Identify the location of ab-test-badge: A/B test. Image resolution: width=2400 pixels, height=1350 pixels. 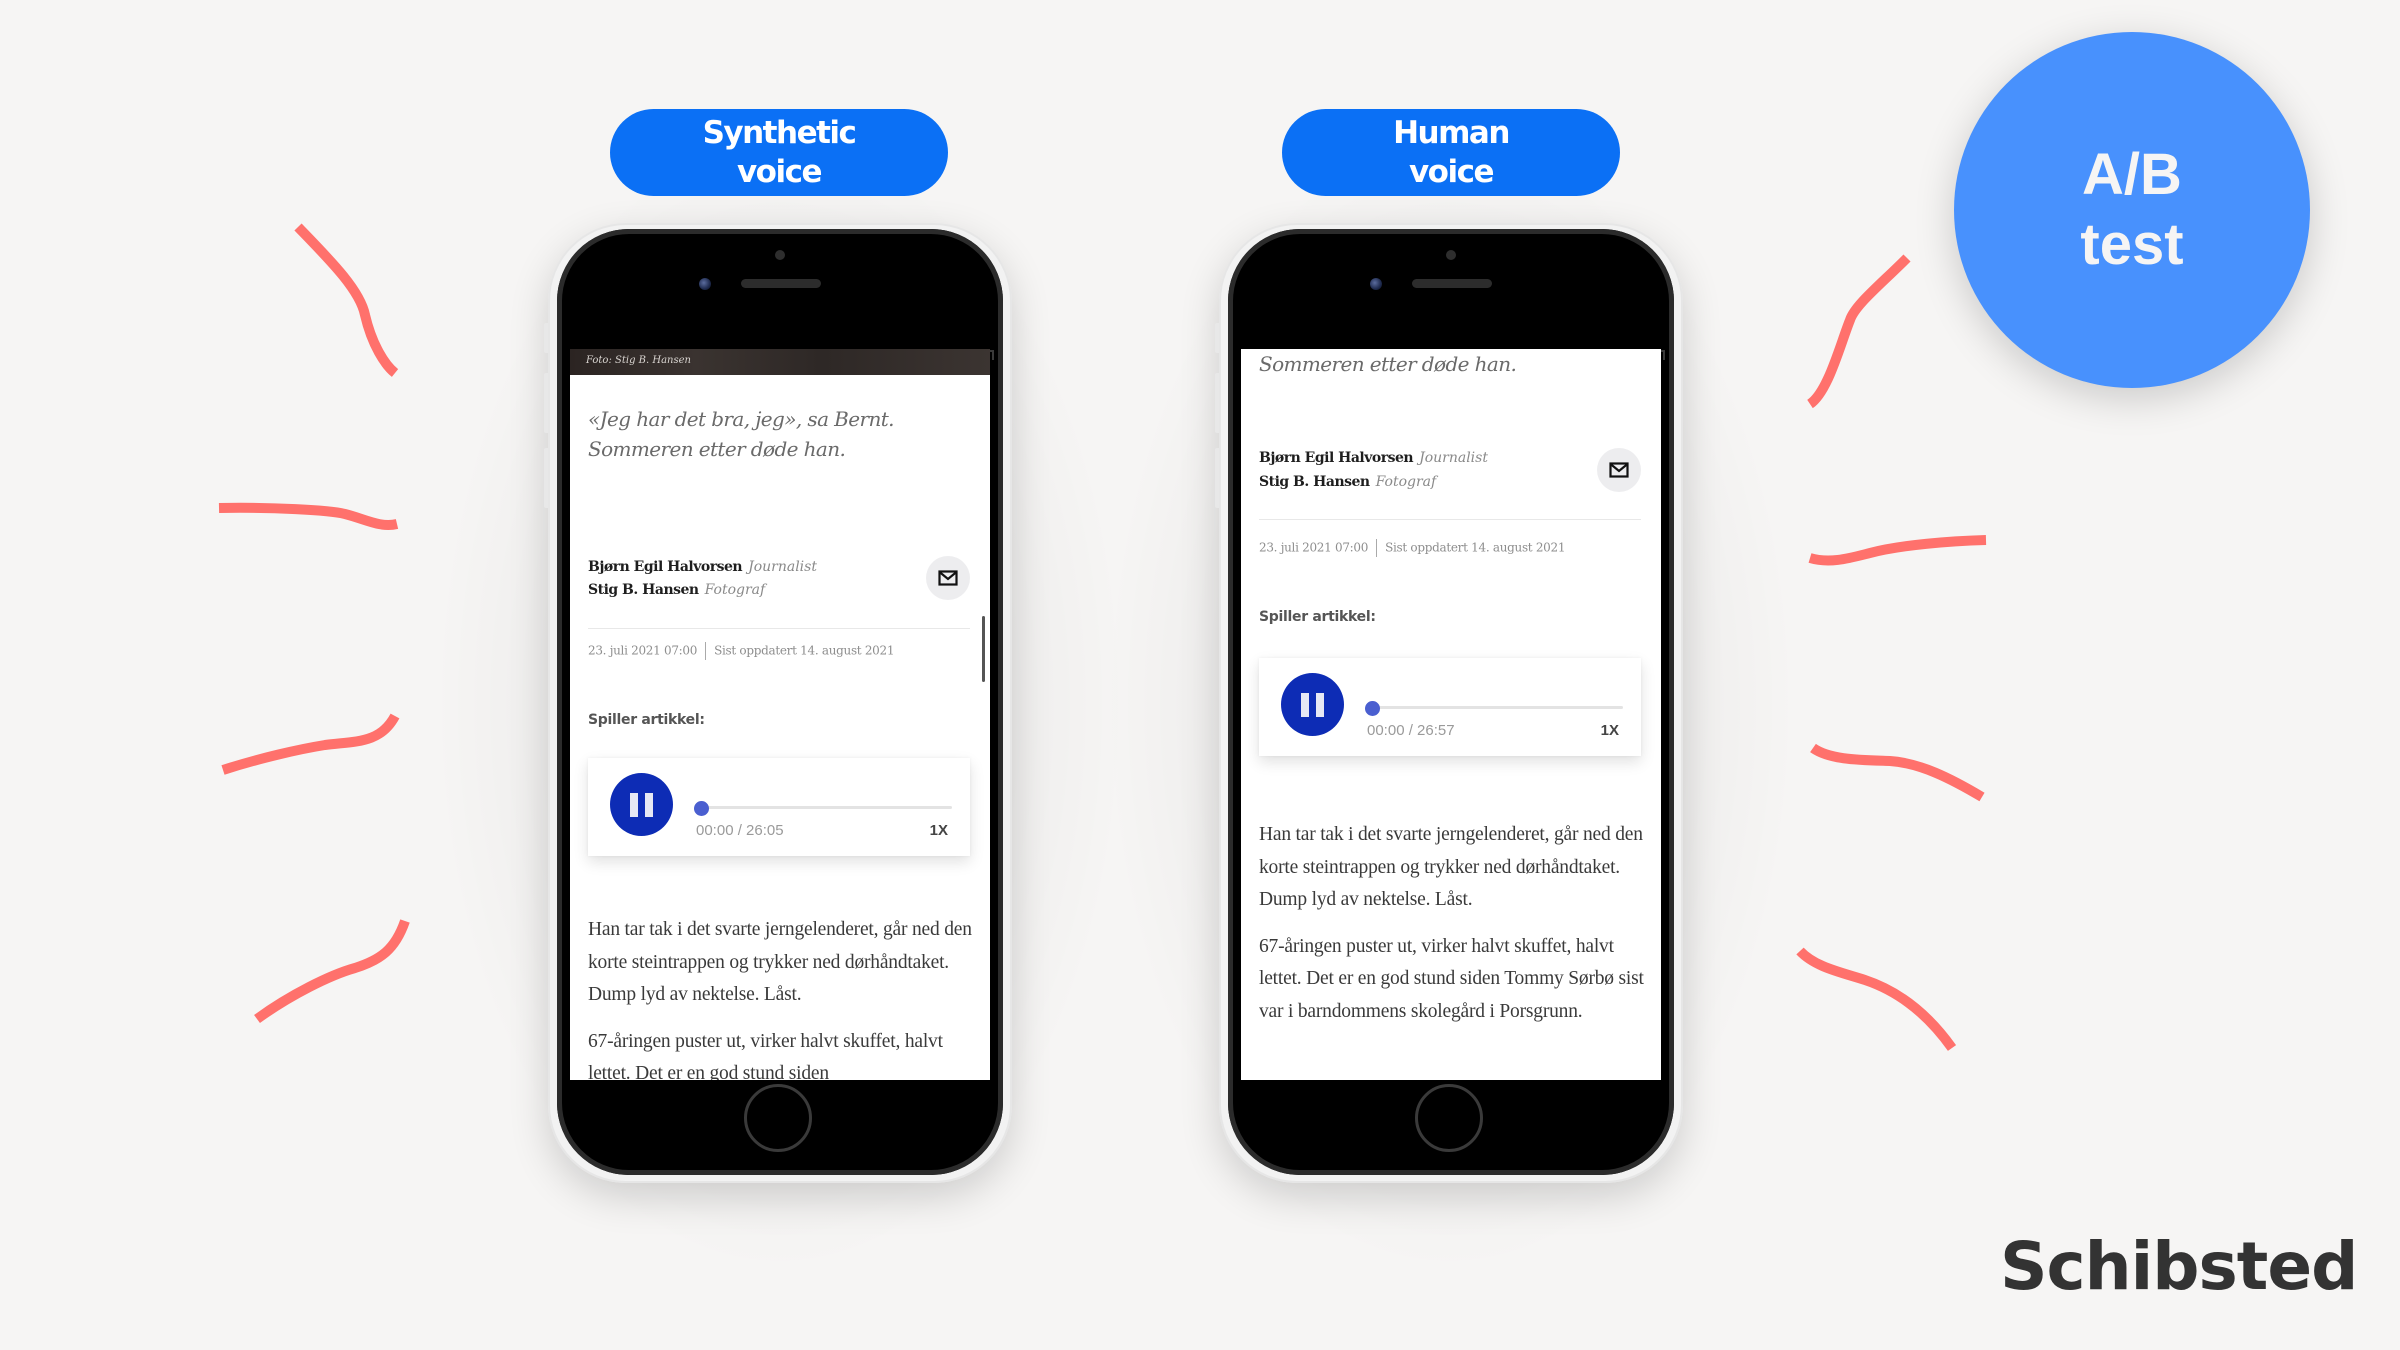
(2132, 210).